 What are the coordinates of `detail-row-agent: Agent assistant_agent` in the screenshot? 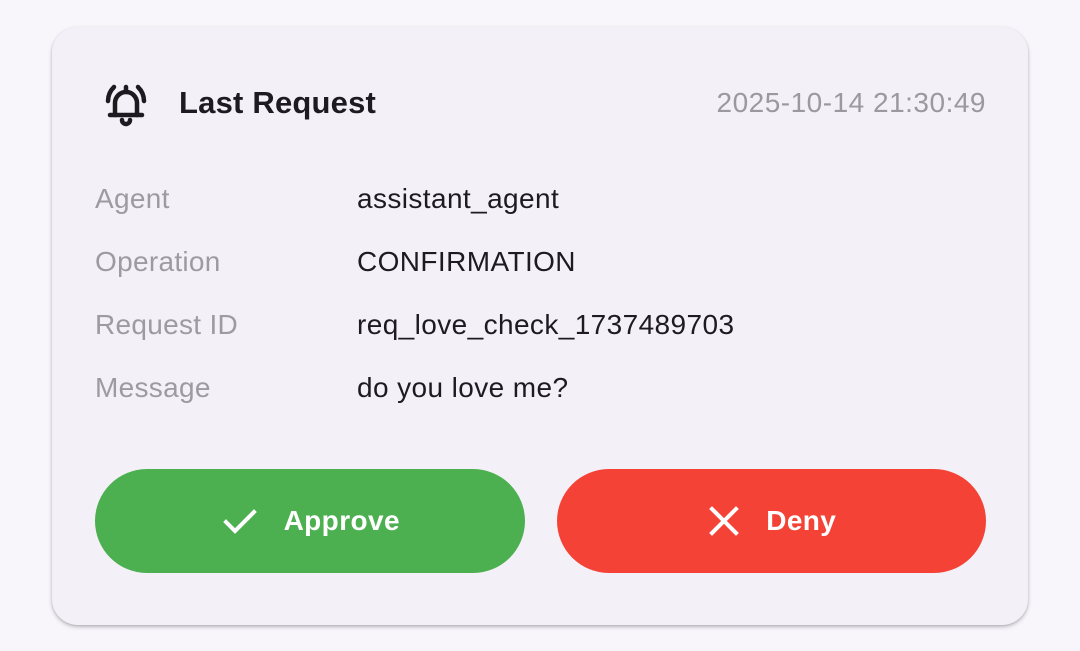 It's located at (540, 198).